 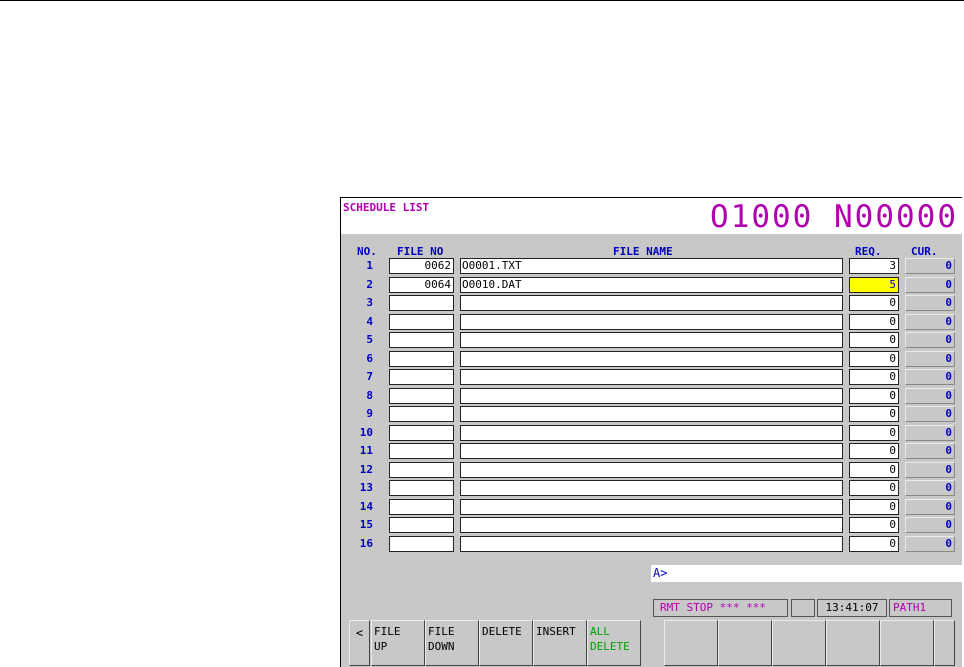 I want to click on all-delete-button: ALL DELETE, so click(x=614, y=643).